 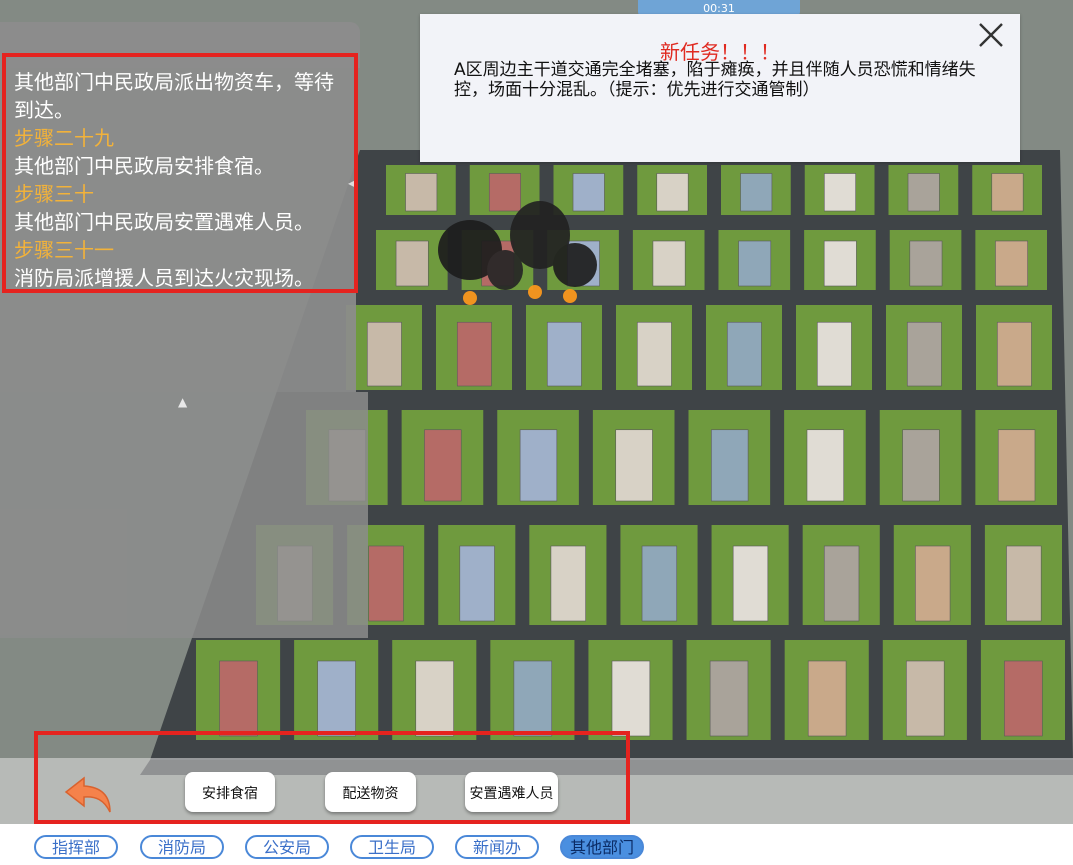 What do you see at coordinates (90, 794) in the screenshot?
I see `back-arrow-icon` at bounding box center [90, 794].